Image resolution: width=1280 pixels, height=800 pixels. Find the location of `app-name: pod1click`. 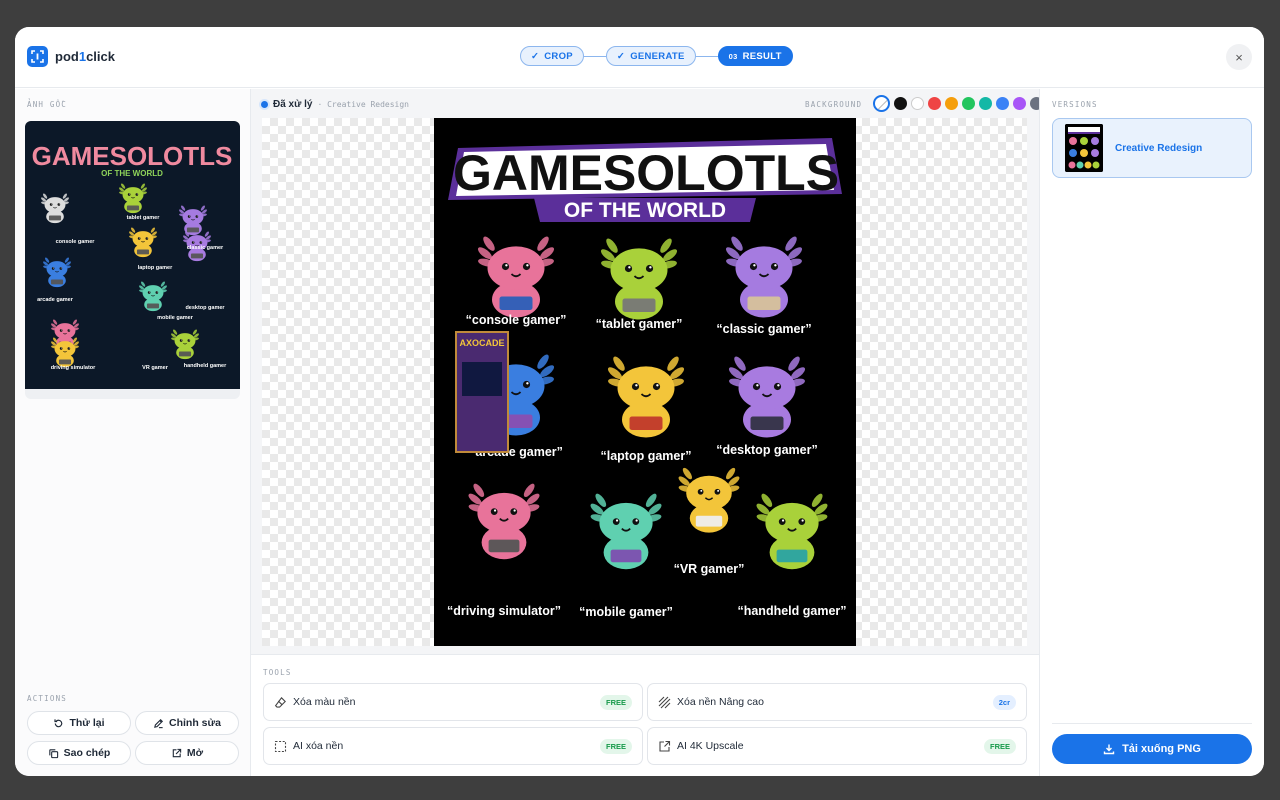

app-name: pod1click is located at coordinates (85, 56).